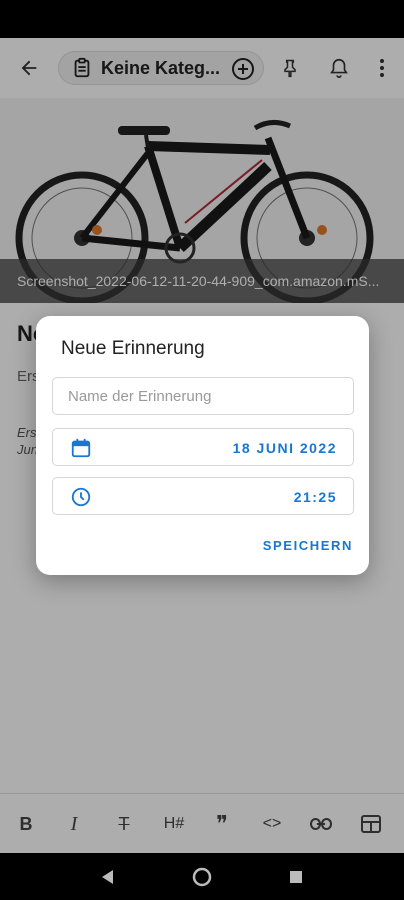 Image resolution: width=404 pixels, height=900 pixels. I want to click on status-bar, so click(202, 19).